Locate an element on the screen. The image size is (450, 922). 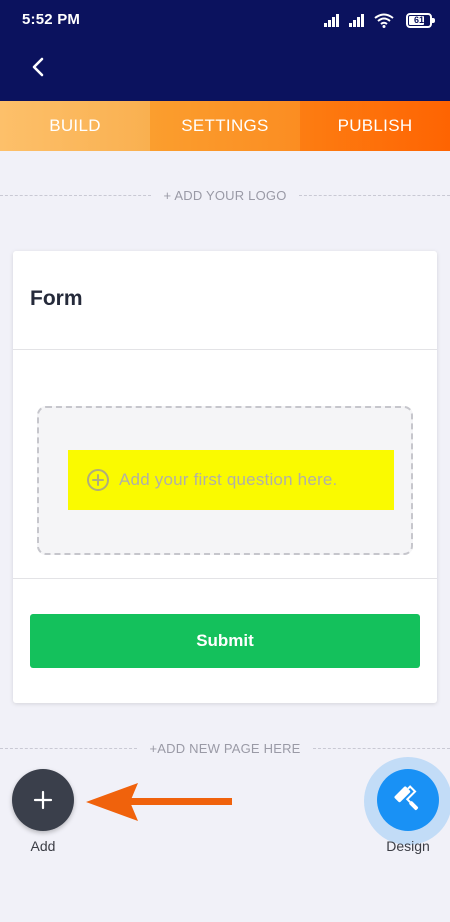
add-fab-button is located at coordinates (43, 800).